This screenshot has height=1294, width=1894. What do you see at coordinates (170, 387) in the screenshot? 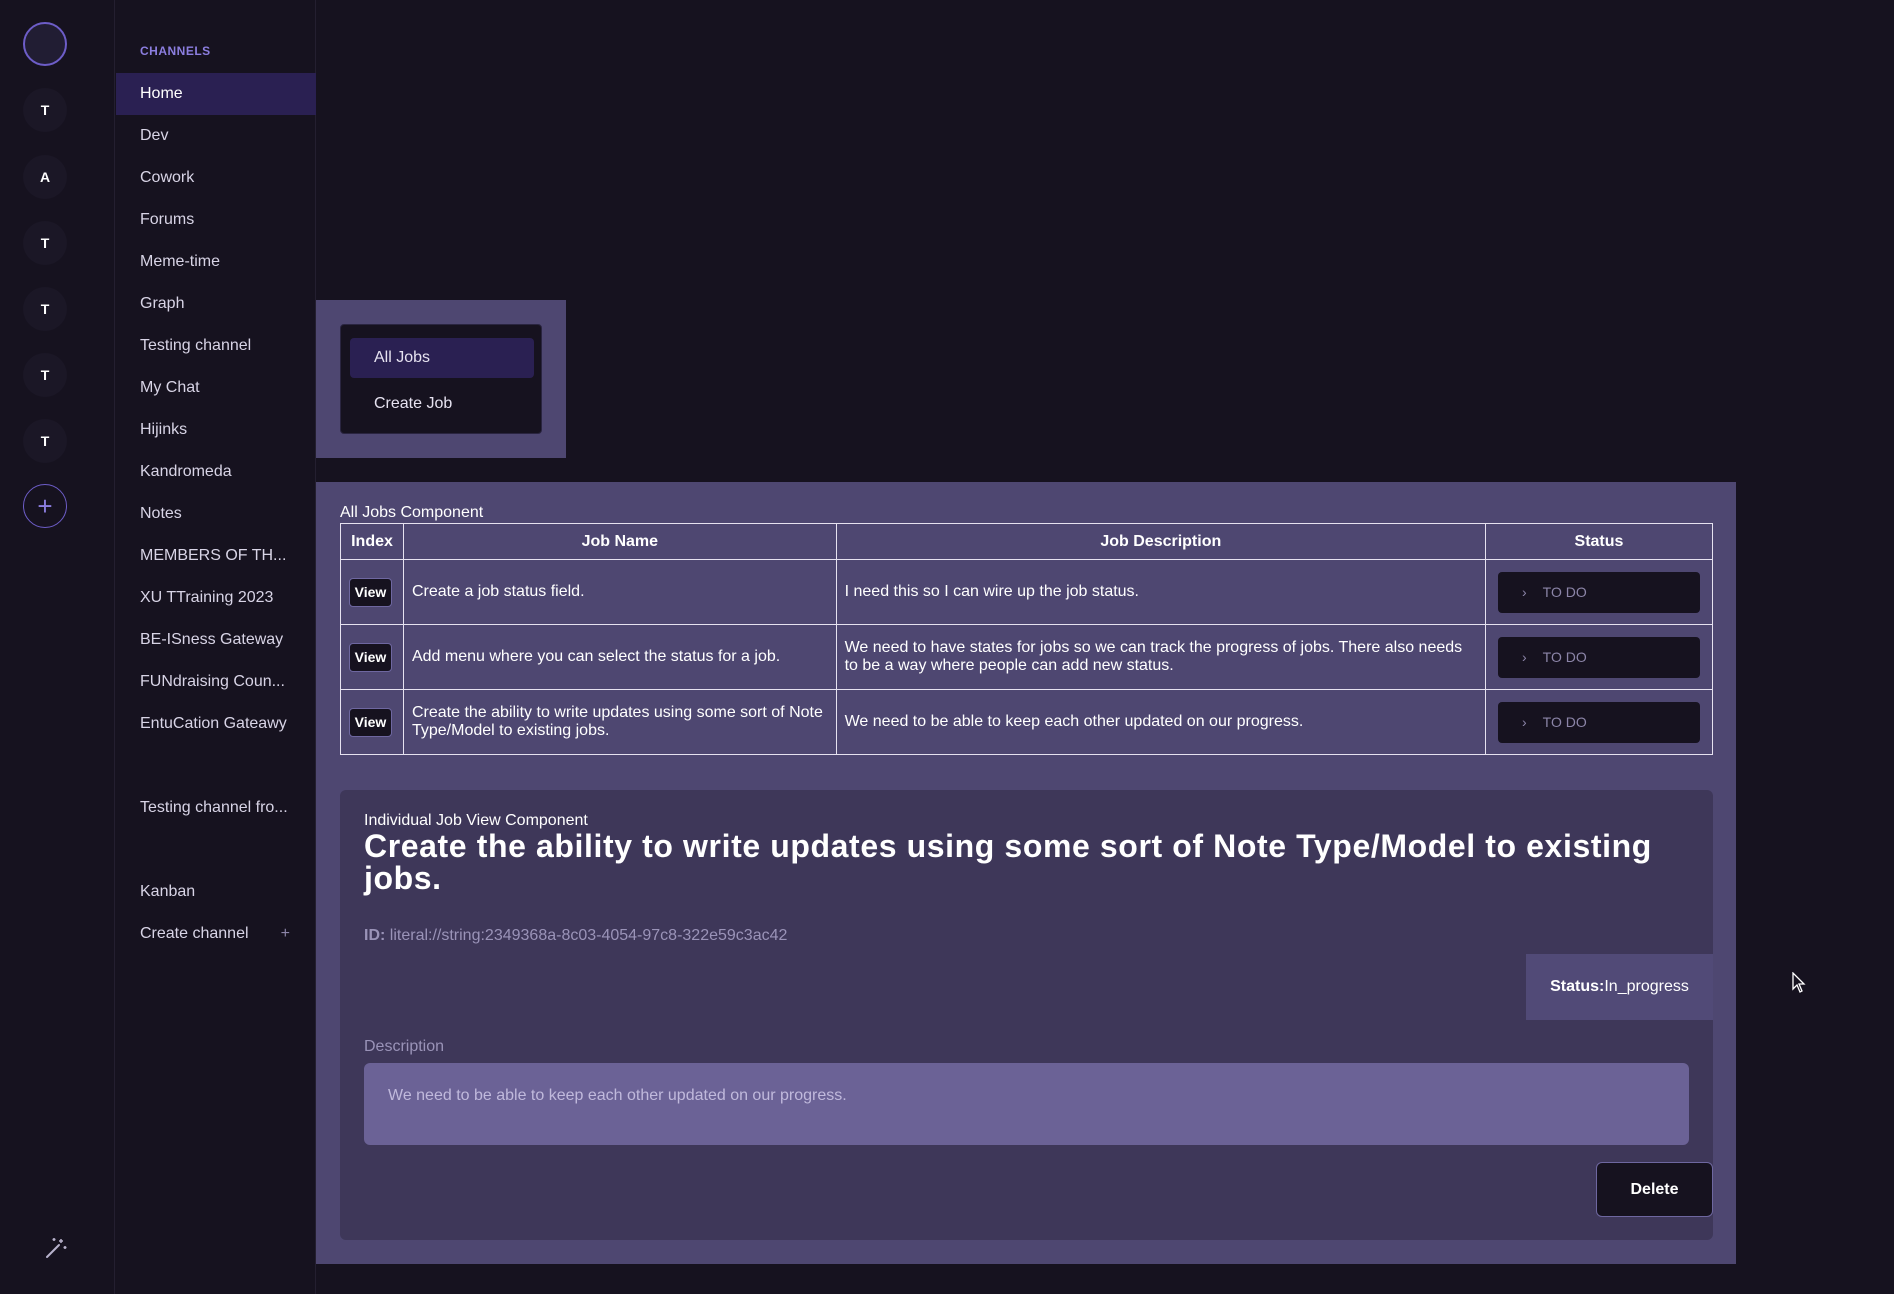
I see `channel-label: My Chat` at bounding box center [170, 387].